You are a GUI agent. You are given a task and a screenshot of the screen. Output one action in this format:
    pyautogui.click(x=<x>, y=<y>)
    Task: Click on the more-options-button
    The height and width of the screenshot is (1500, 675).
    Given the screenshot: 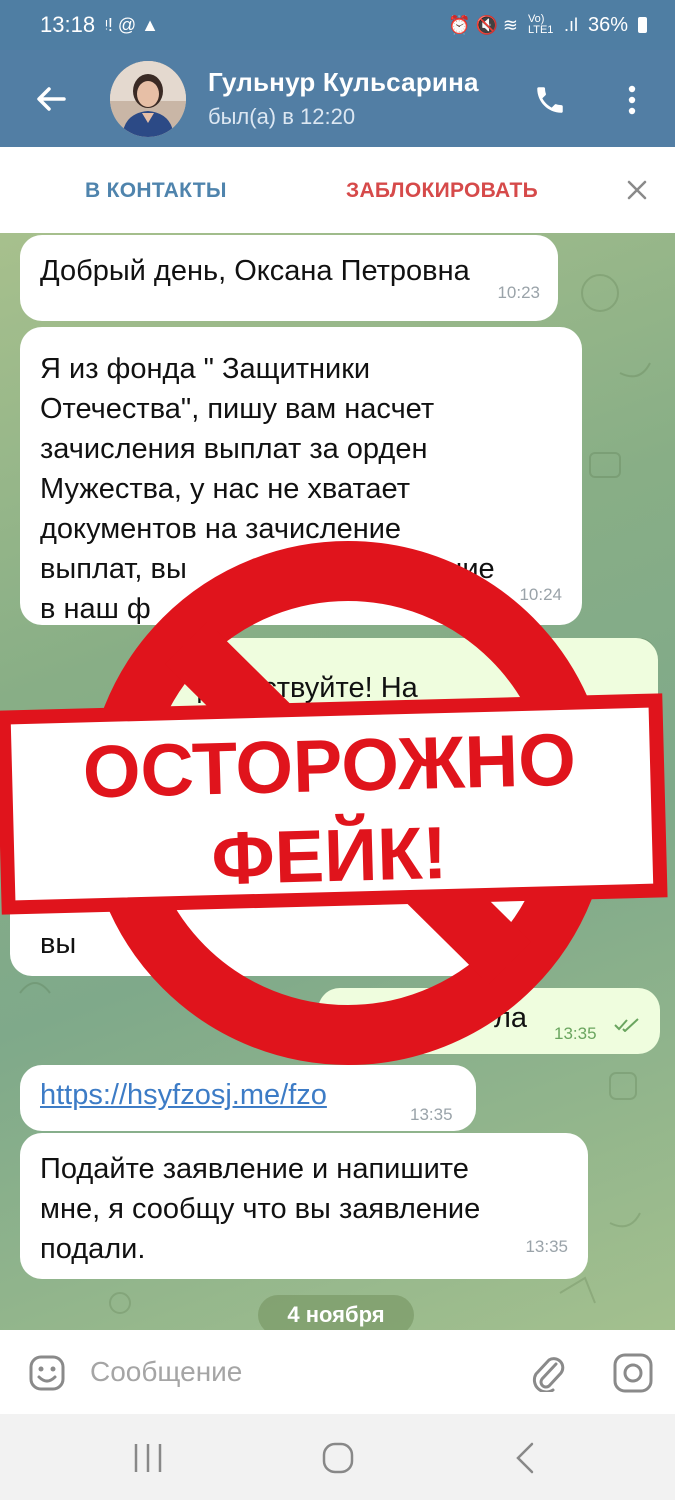 What is the action you would take?
    pyautogui.click(x=632, y=100)
    